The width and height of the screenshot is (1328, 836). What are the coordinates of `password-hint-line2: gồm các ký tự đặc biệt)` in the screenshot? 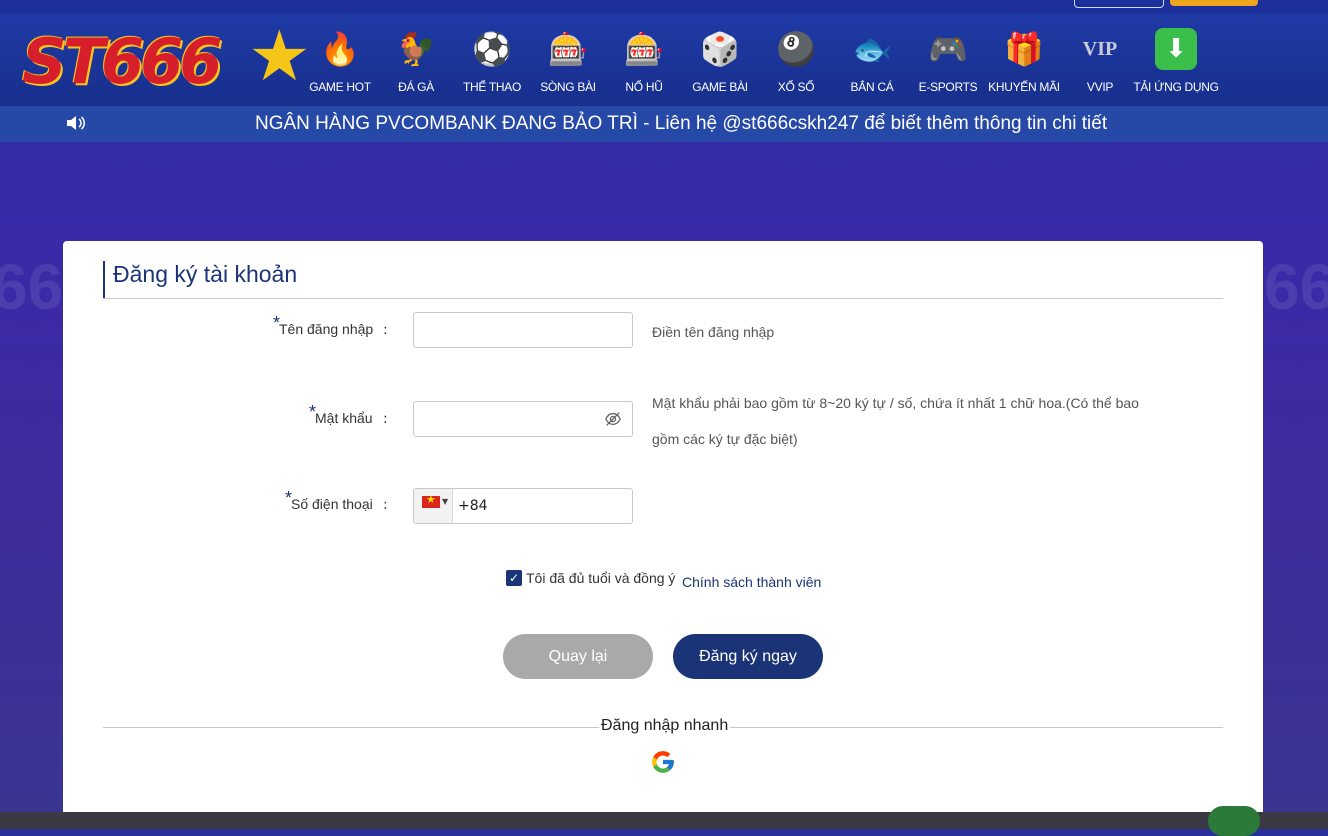 It's located at (725, 439).